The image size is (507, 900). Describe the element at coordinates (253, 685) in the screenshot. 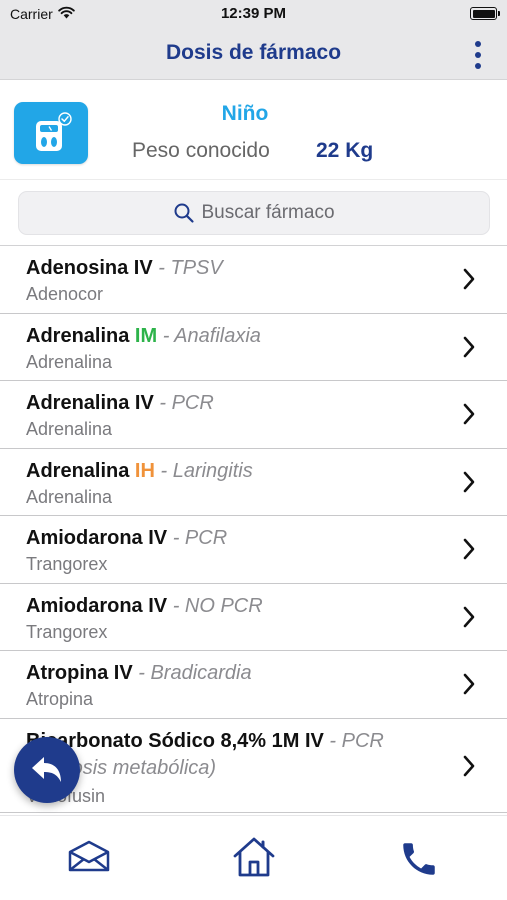

I see `list-item: Atropina IV - Bradicardia Atropina` at that location.